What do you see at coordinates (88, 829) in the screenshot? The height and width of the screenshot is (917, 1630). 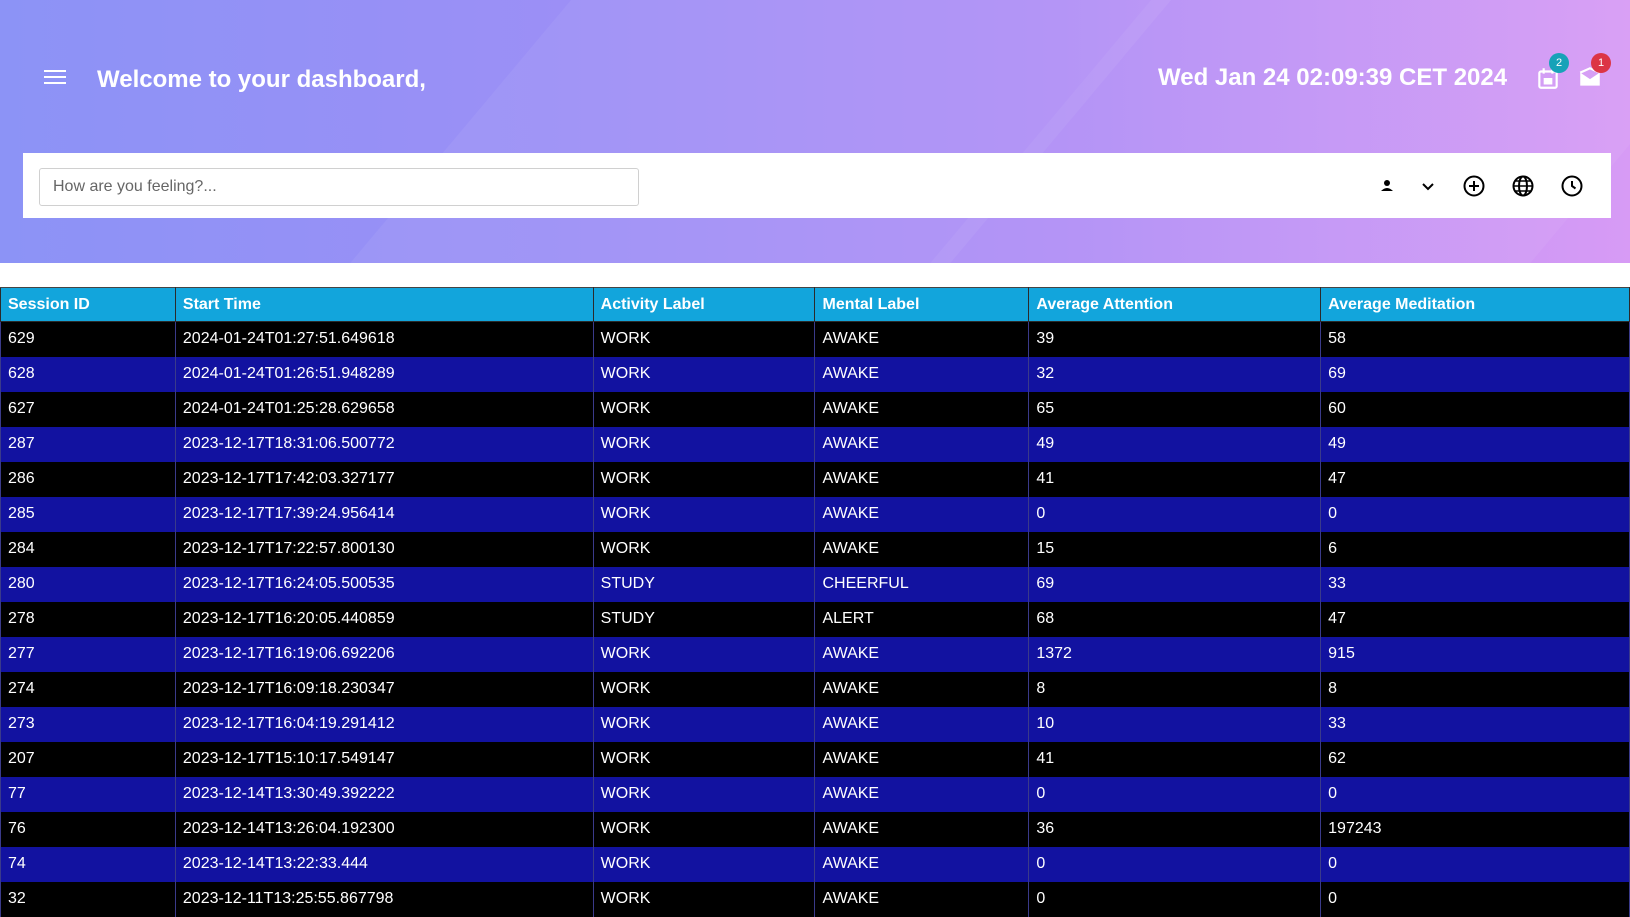 I see `cell-session-id: 76` at bounding box center [88, 829].